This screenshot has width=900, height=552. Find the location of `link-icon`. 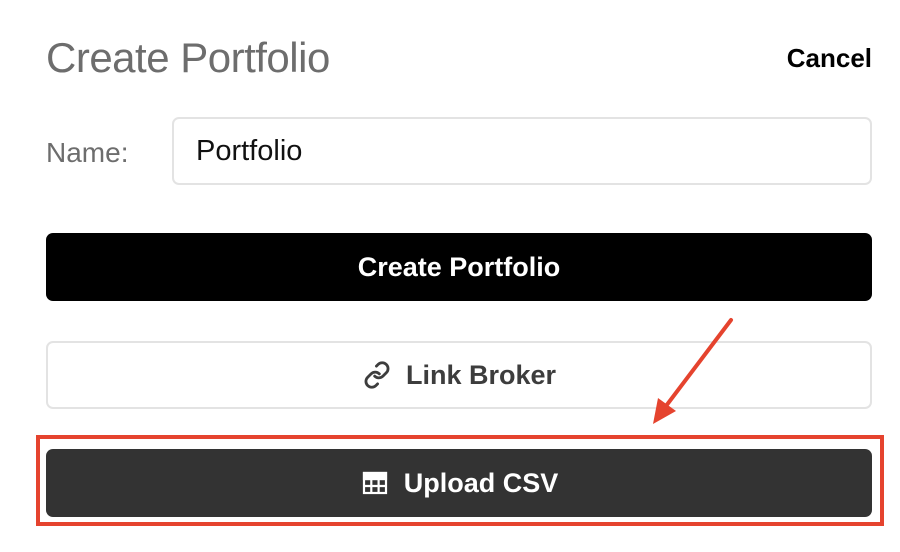

link-icon is located at coordinates (377, 375).